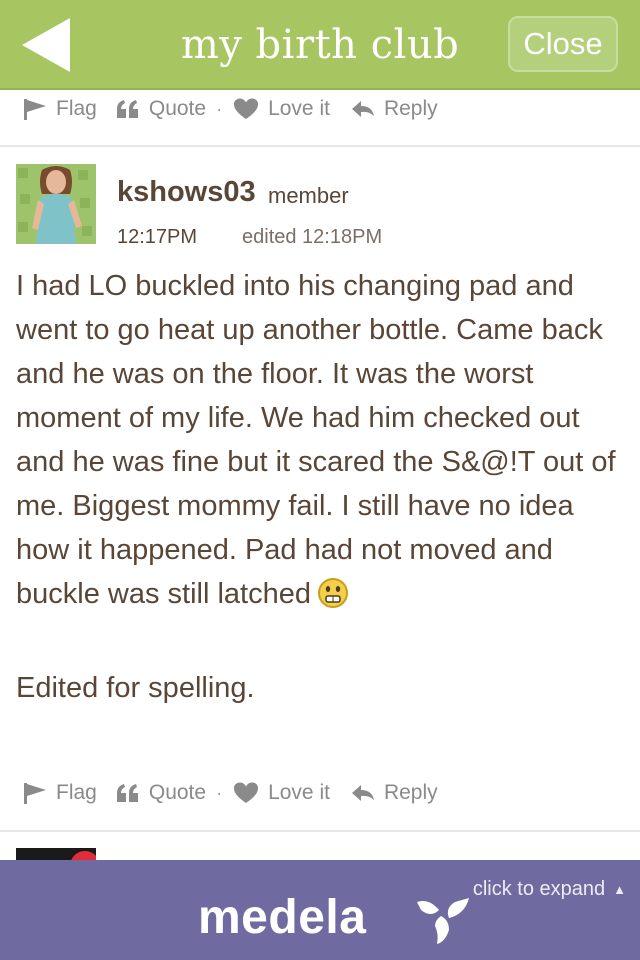  I want to click on avatar, so click(56, 204).